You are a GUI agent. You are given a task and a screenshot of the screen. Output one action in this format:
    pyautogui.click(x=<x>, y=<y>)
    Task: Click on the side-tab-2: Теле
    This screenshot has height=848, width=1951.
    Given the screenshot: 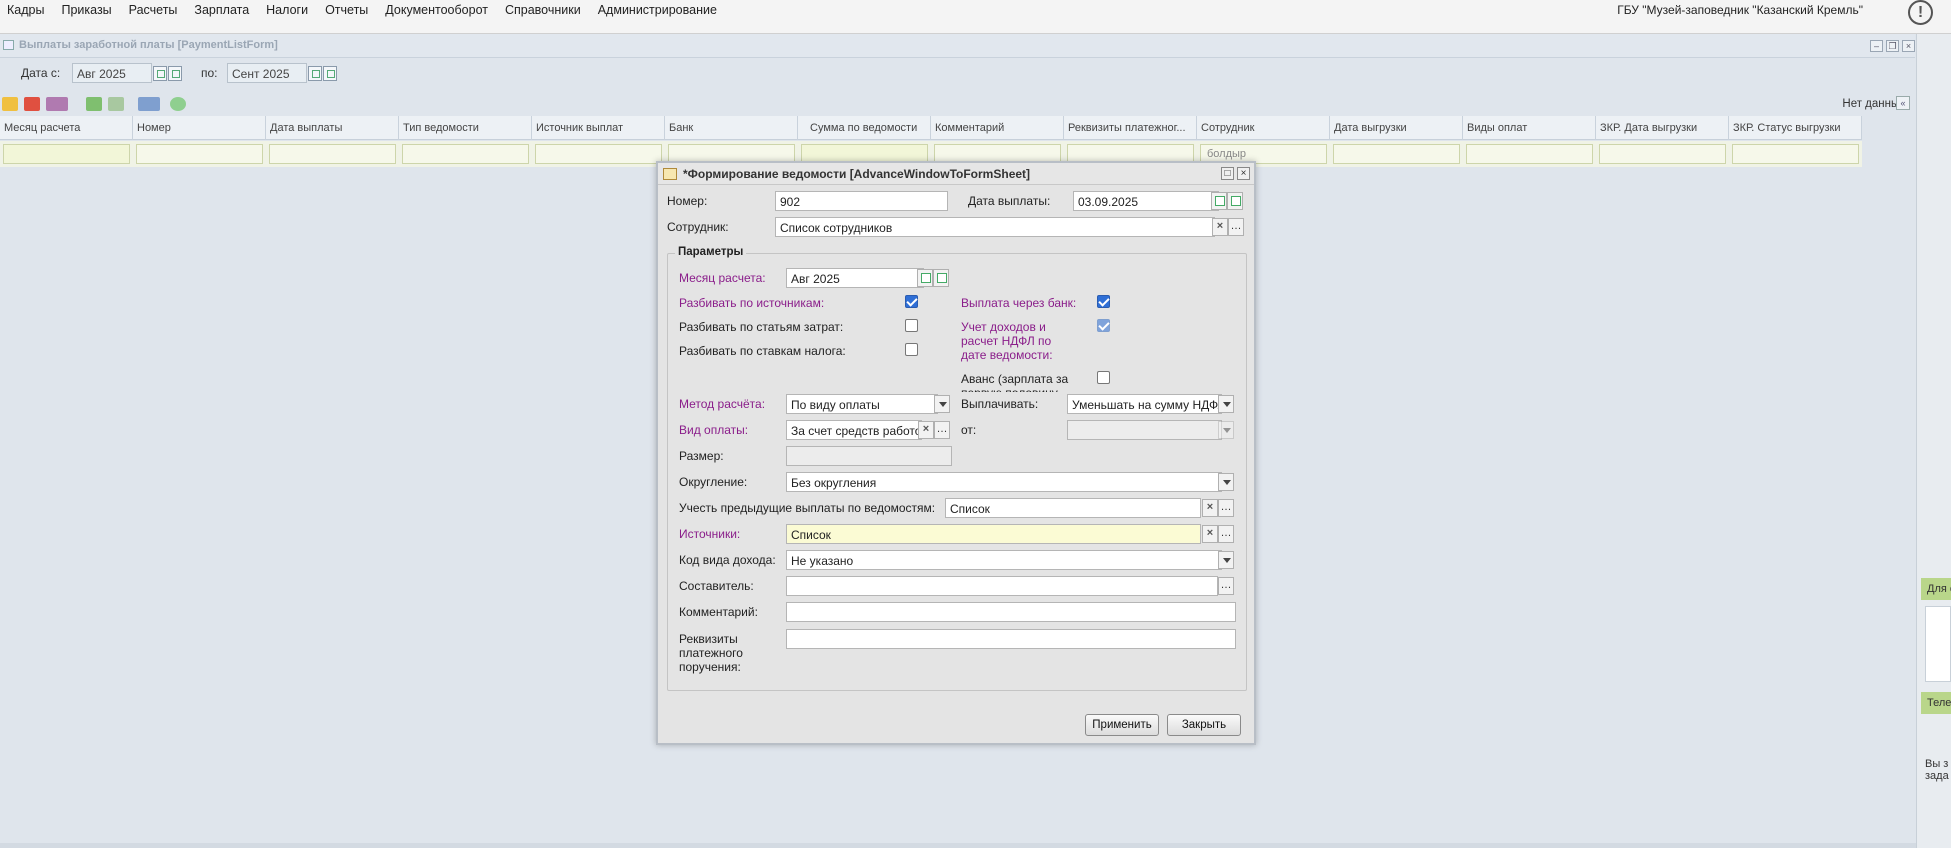 What is the action you would take?
    pyautogui.click(x=1936, y=703)
    